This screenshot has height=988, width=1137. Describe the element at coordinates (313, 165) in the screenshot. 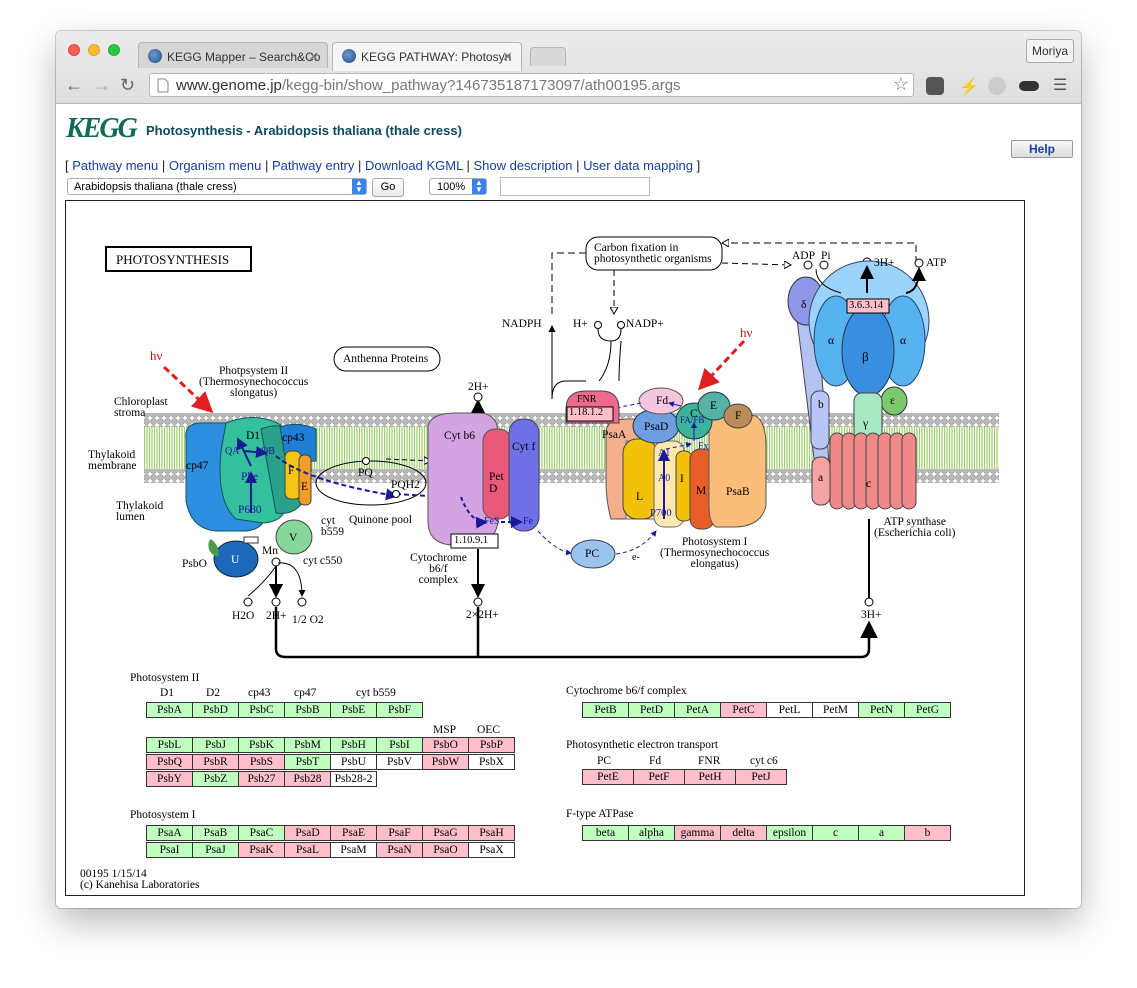

I see `pathway-entry-link: Pathway entry` at that location.